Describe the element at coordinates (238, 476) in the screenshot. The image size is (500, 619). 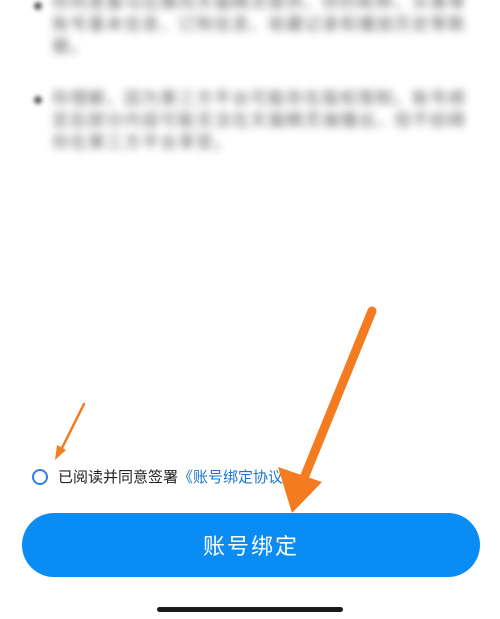
I see `agreement-link: 《账号绑定协议》` at that location.